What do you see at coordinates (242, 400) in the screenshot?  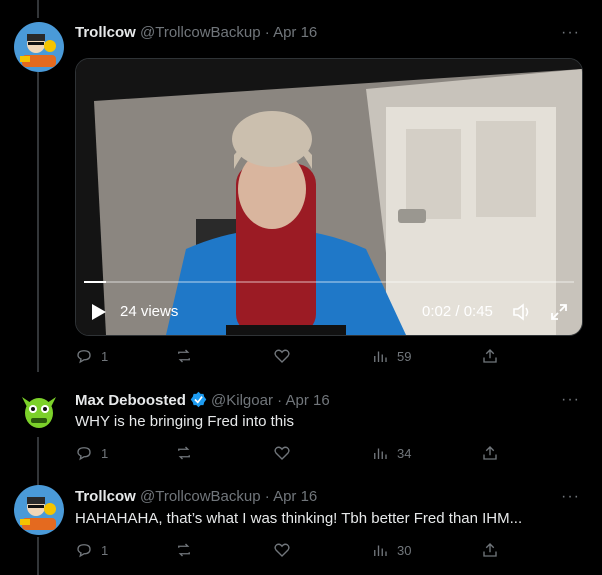 I see `handle: @Kilgoar` at bounding box center [242, 400].